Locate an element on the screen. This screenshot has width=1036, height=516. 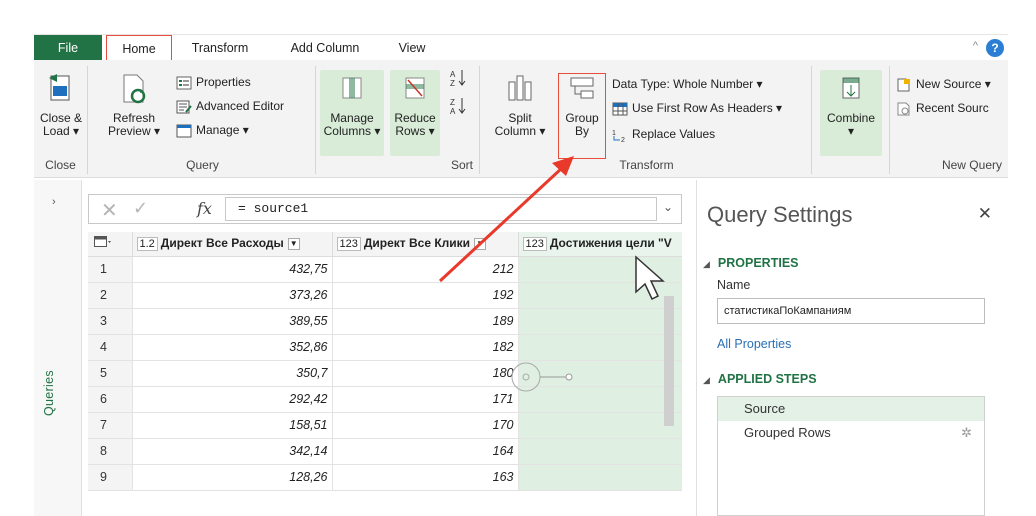
step-source: Source is located at coordinates (851, 409).